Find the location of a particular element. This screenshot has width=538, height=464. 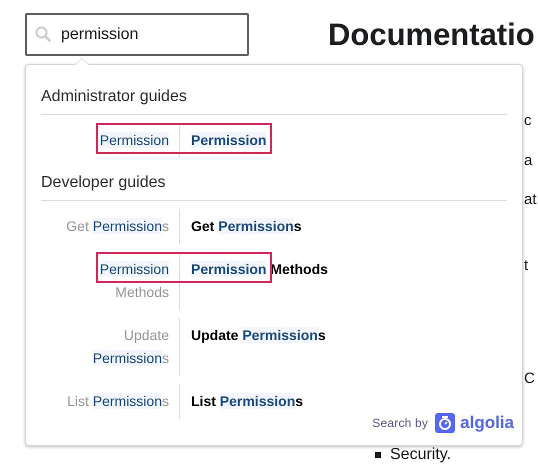

section-title: Developer guides is located at coordinates (274, 187).